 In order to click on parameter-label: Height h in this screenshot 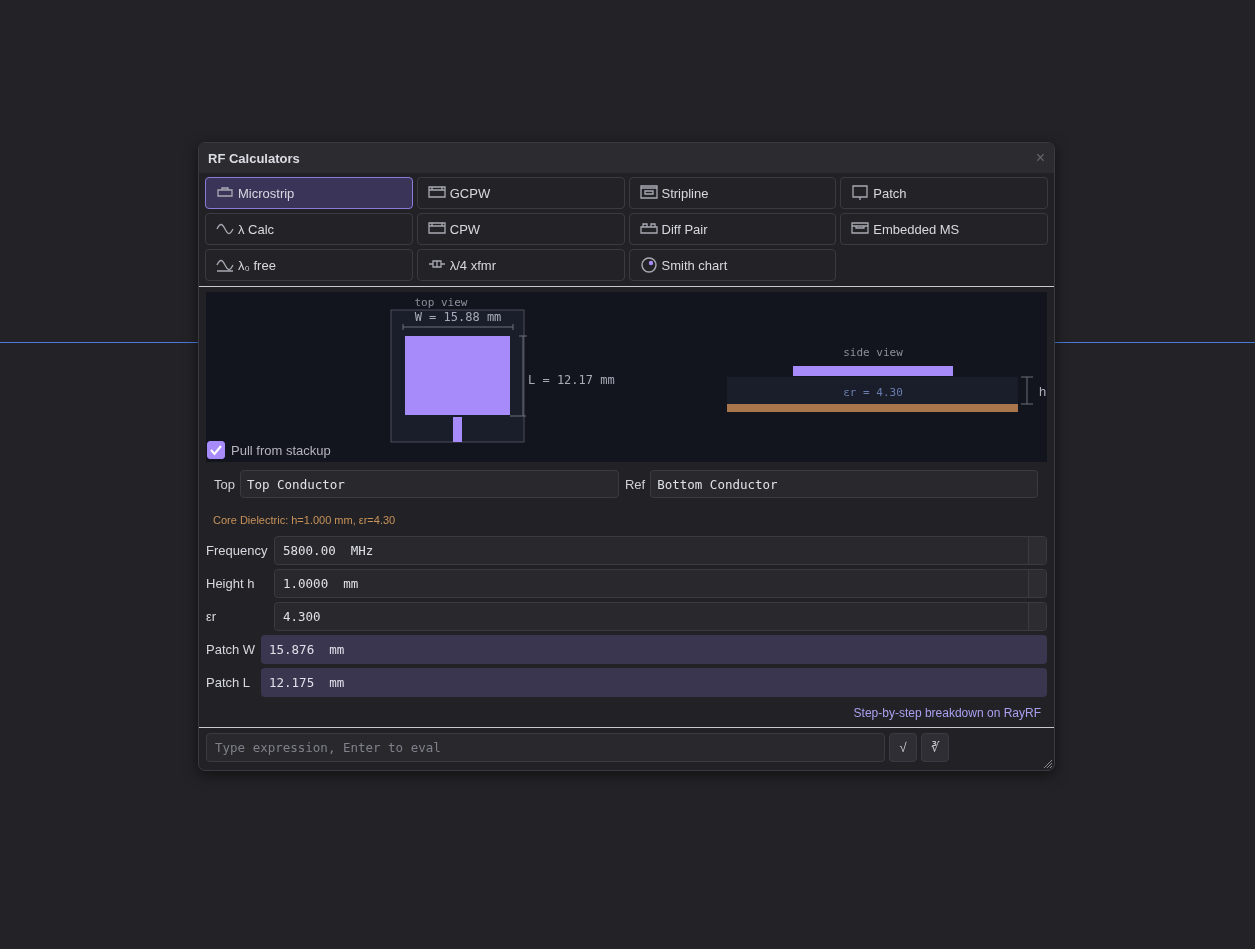, I will do `click(231, 583)`.